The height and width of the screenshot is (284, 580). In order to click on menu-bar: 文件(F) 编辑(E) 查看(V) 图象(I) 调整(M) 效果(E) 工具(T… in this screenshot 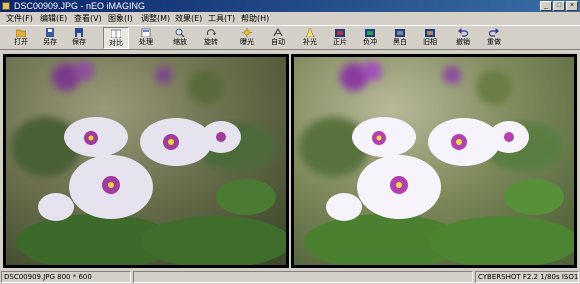, I will do `click(290, 18)`.